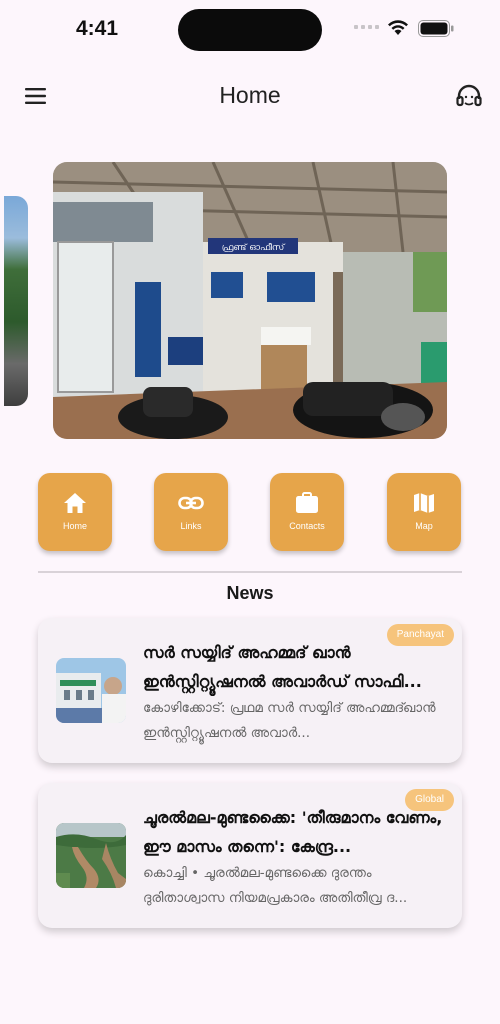 The image size is (500, 1024). Describe the element at coordinates (366, 27) in the screenshot. I see `signal-icon` at that location.